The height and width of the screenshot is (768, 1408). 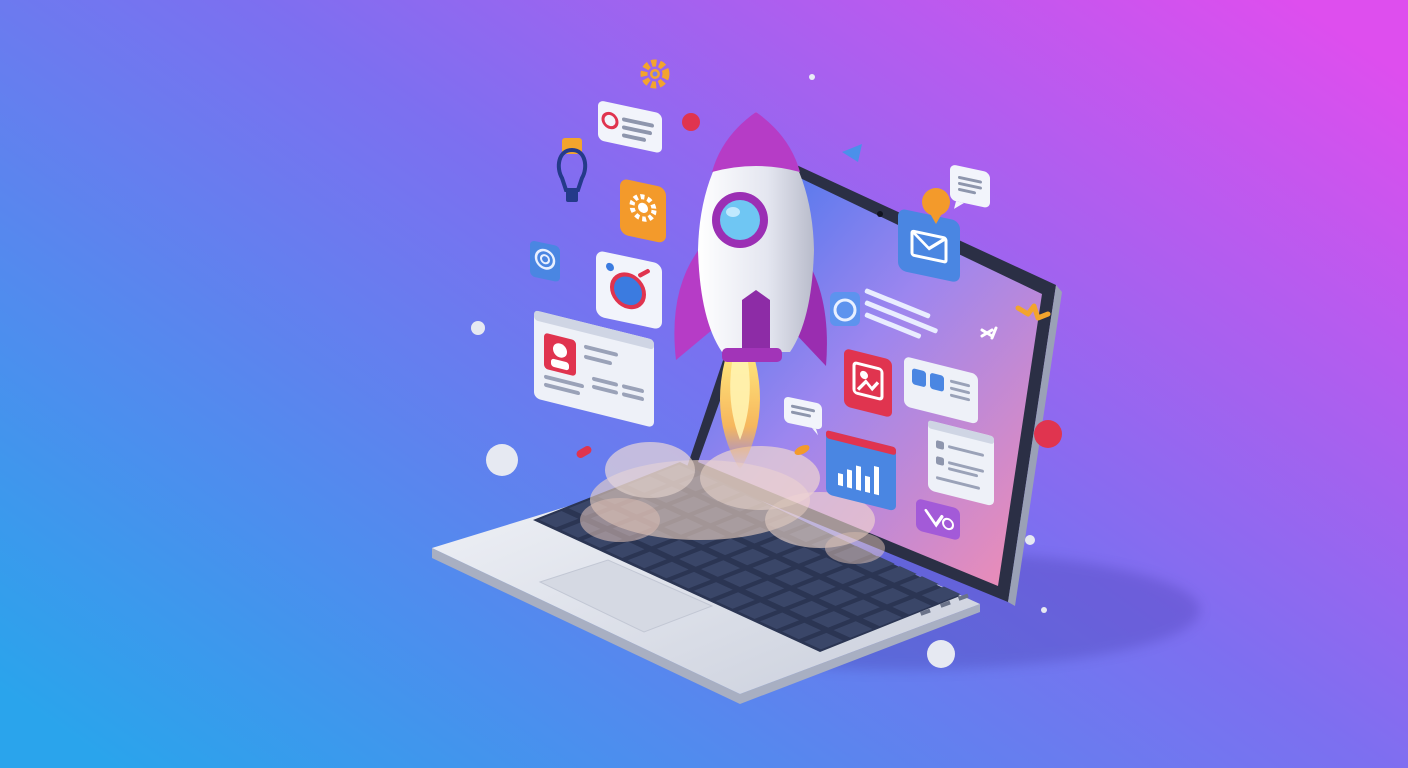 What do you see at coordinates (1048, 434) in the screenshot?
I see `red-sphere-right` at bounding box center [1048, 434].